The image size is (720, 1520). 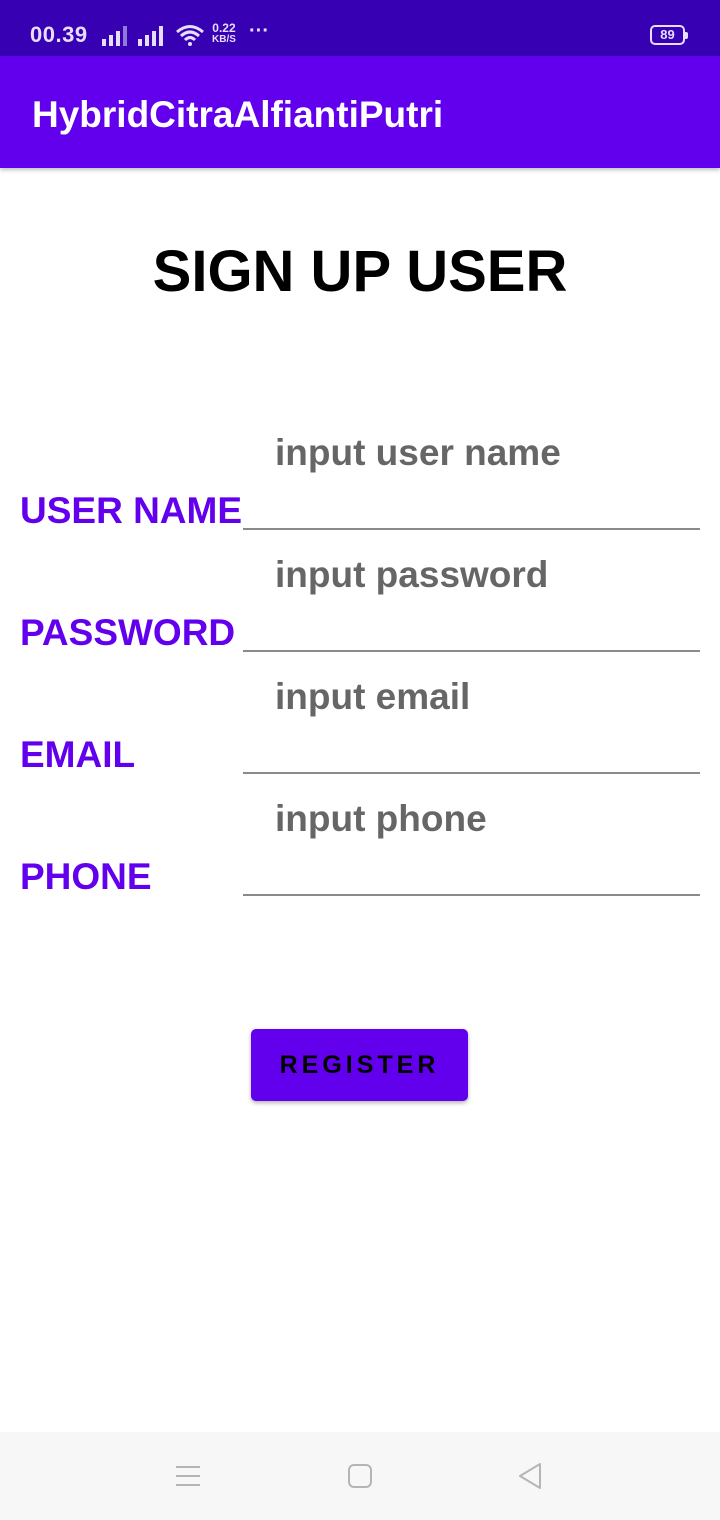 I want to click on password-row: PASSWORD, so click(x=360, y=599).